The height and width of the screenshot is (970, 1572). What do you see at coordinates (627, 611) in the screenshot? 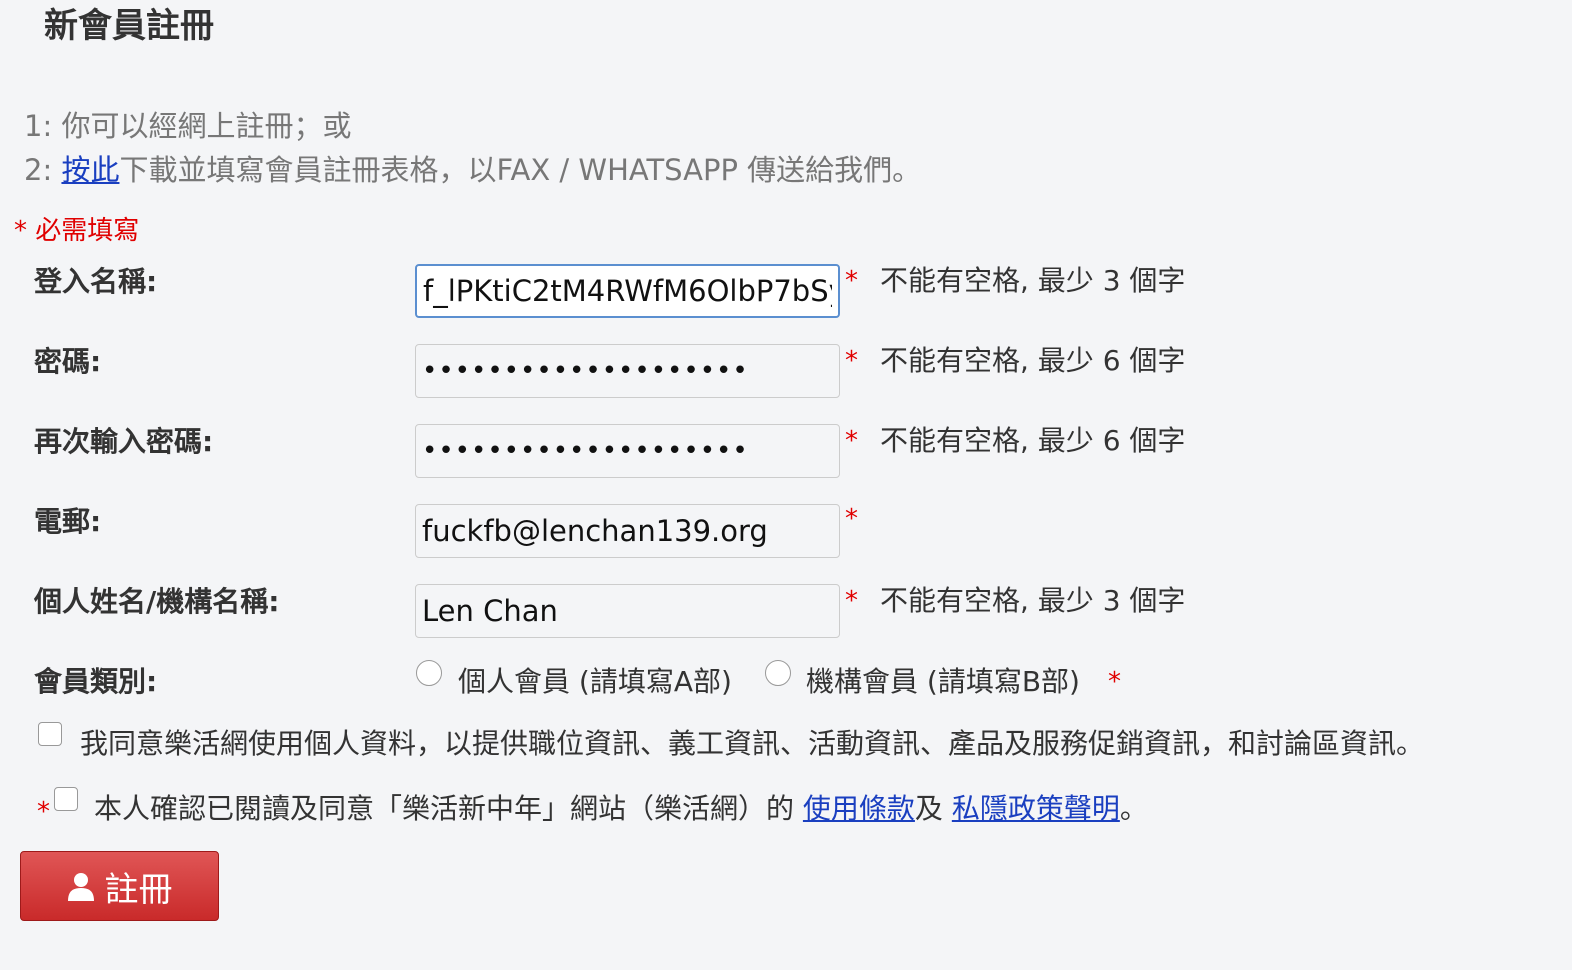
I see `name-input` at bounding box center [627, 611].